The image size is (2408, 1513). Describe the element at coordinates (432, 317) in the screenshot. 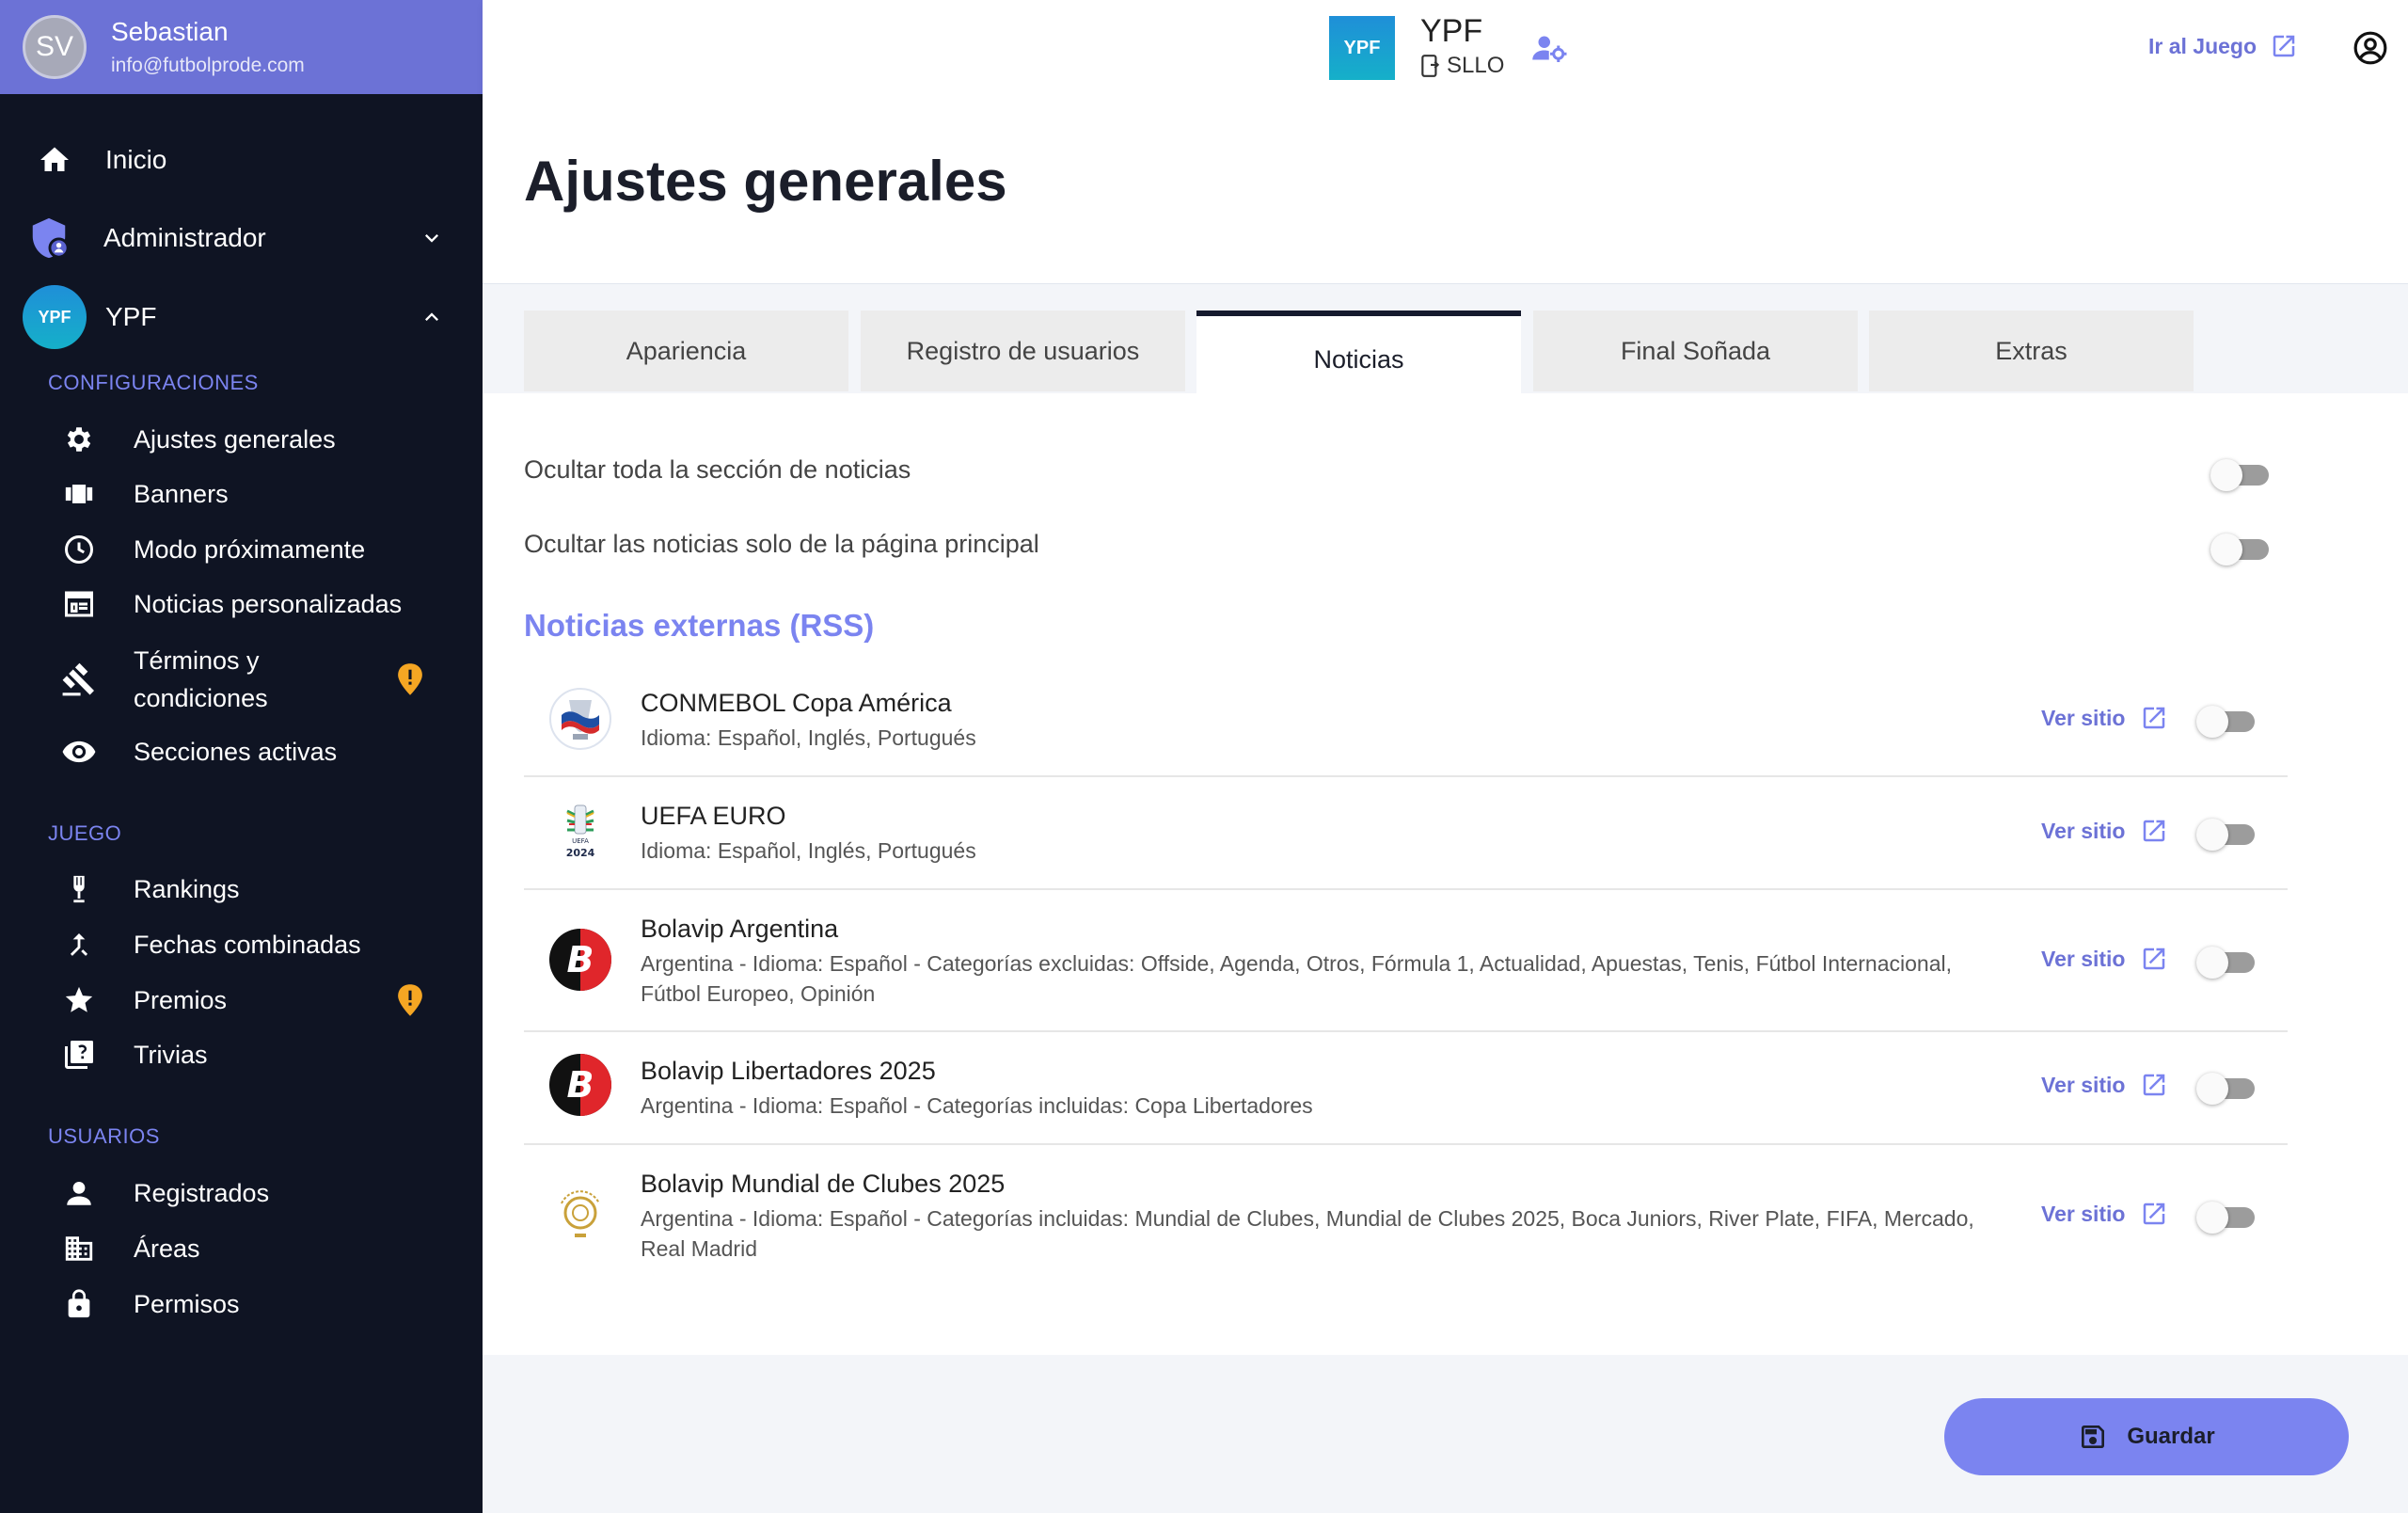

I see `chevron-up-icon` at that location.